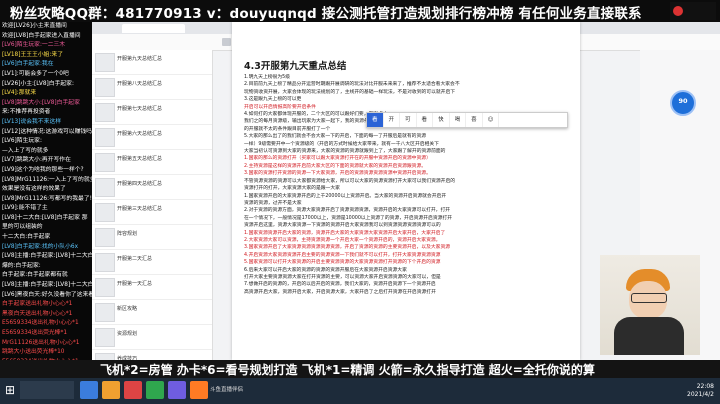  What do you see at coordinates (441, 120) in the screenshot?
I see `candidate-item: 快` at bounding box center [441, 120].